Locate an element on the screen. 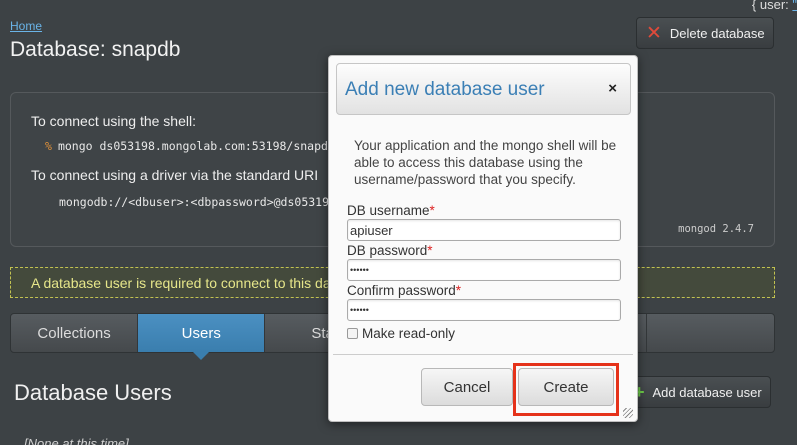 This screenshot has height=445, width=797. dialog-header: Add new database user × is located at coordinates (483, 89).